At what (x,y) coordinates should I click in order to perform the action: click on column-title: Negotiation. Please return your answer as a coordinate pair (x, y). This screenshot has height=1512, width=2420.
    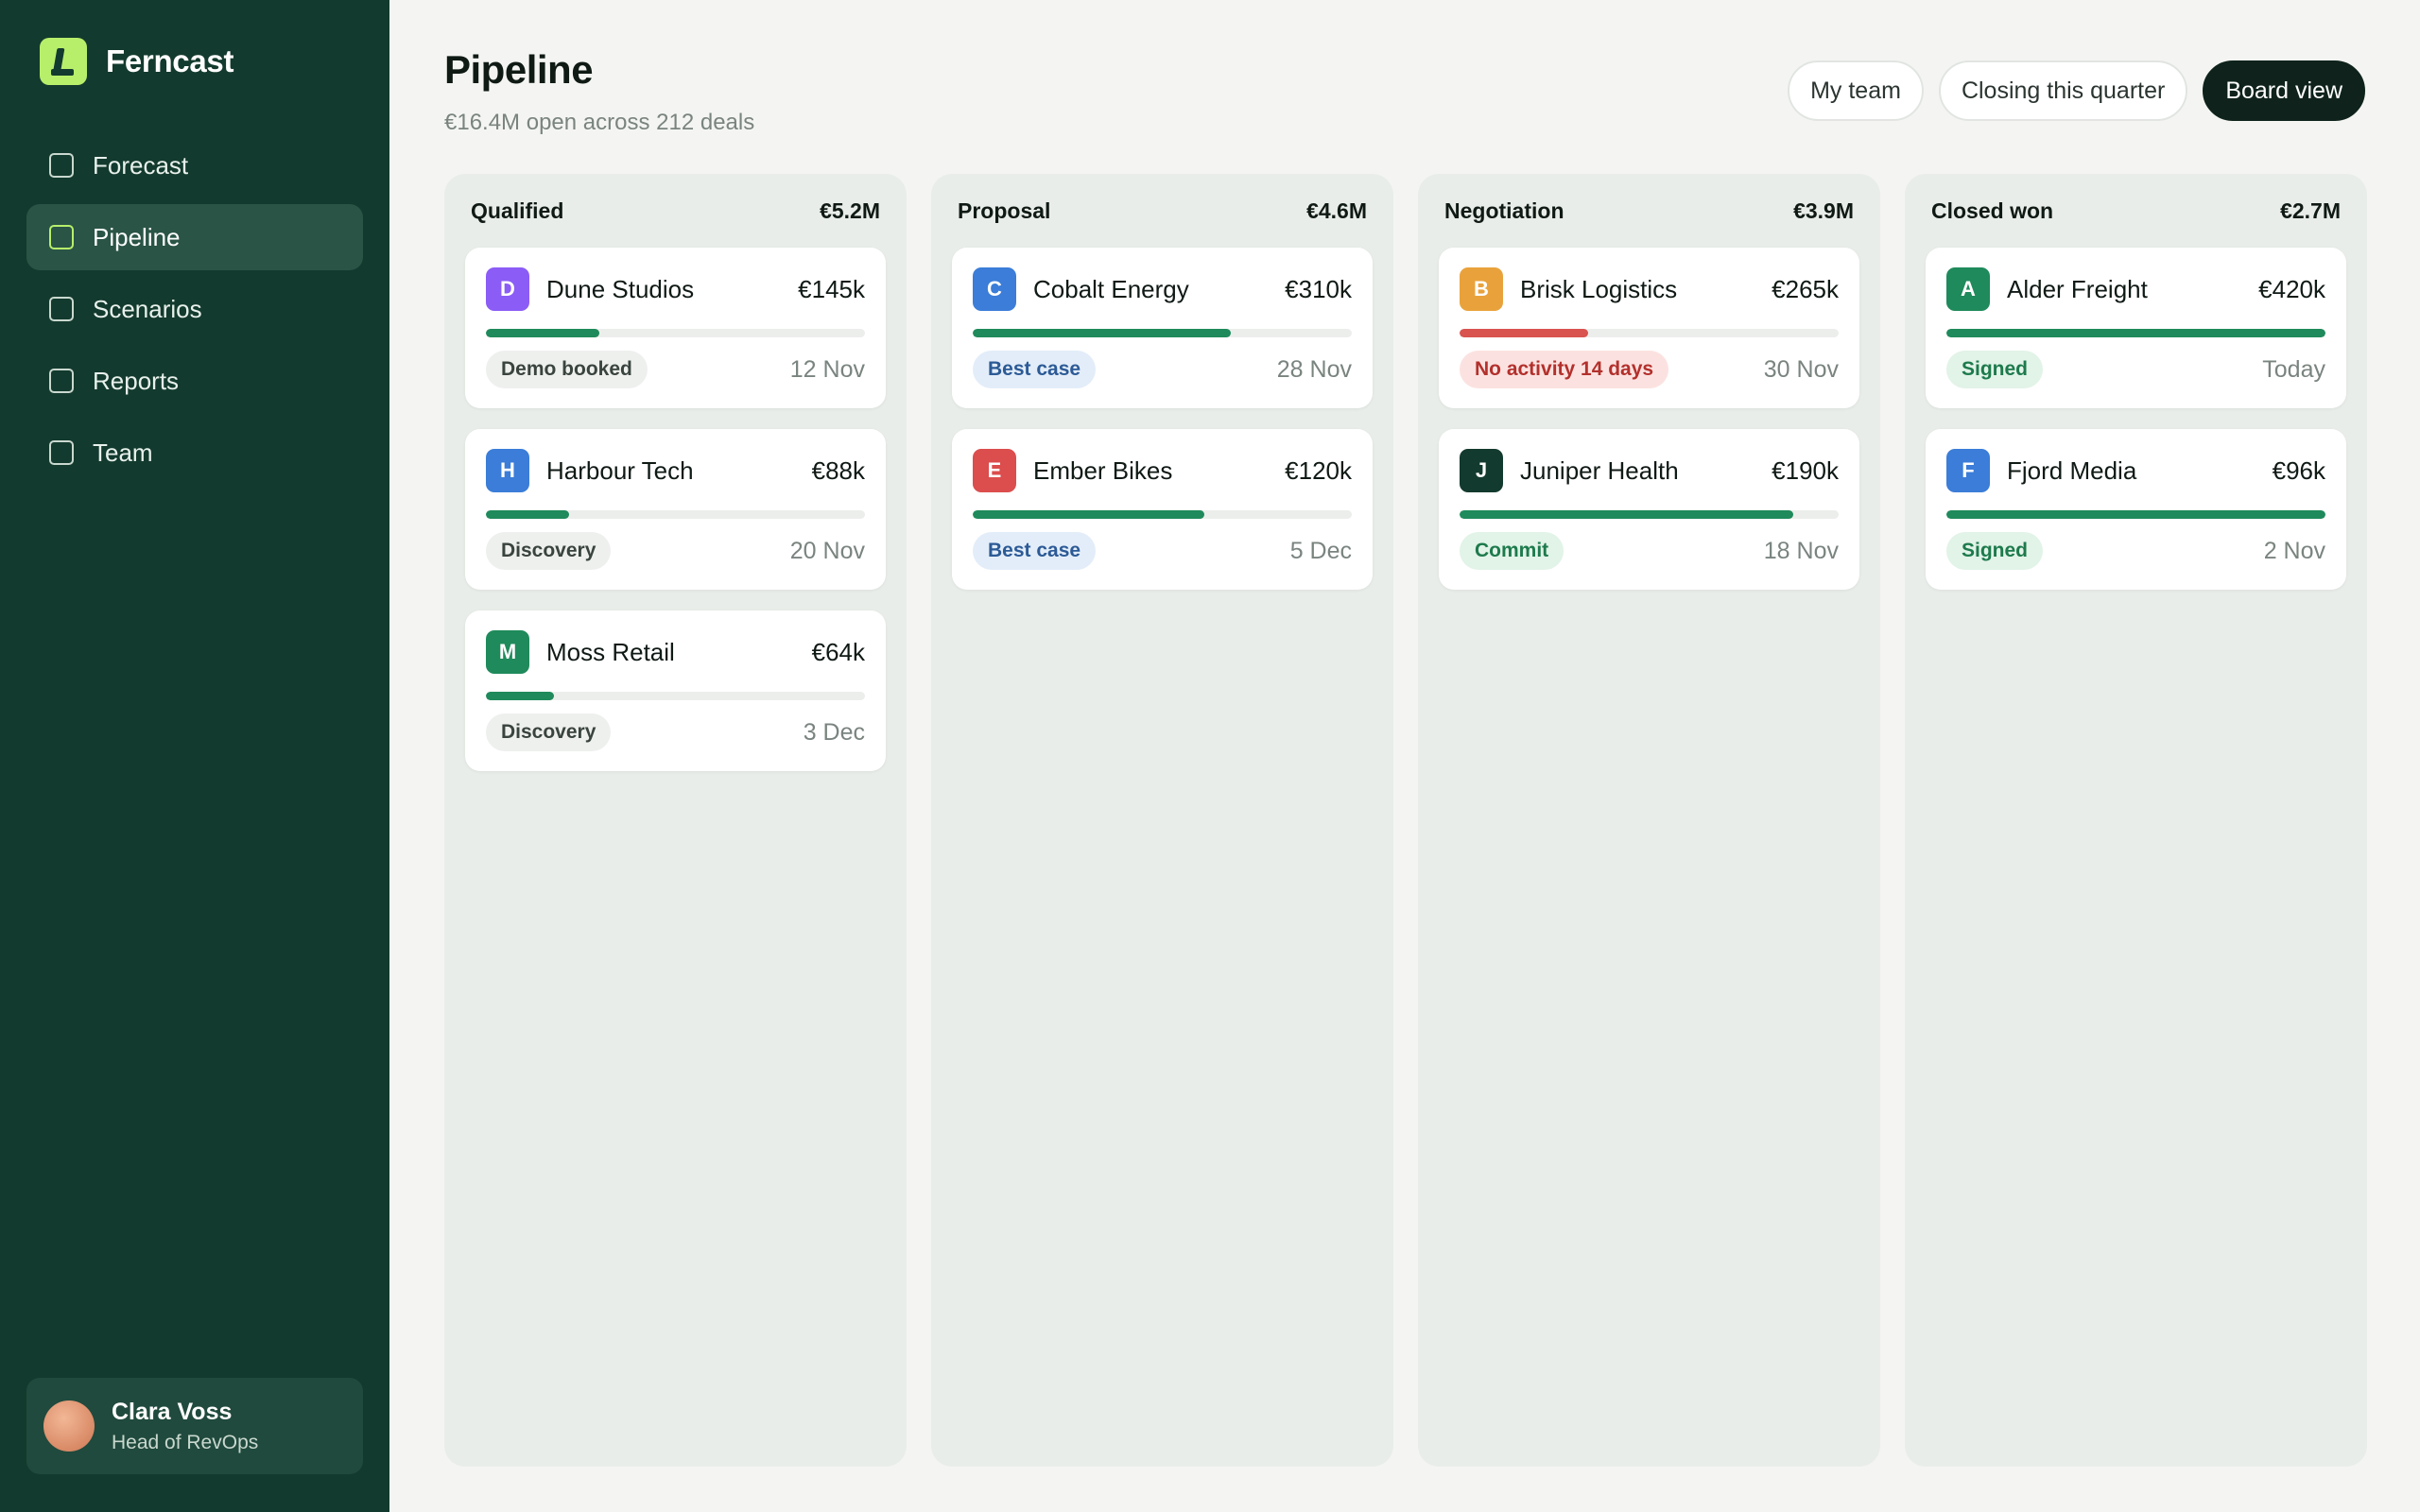
    Looking at the image, I should click on (1504, 210).